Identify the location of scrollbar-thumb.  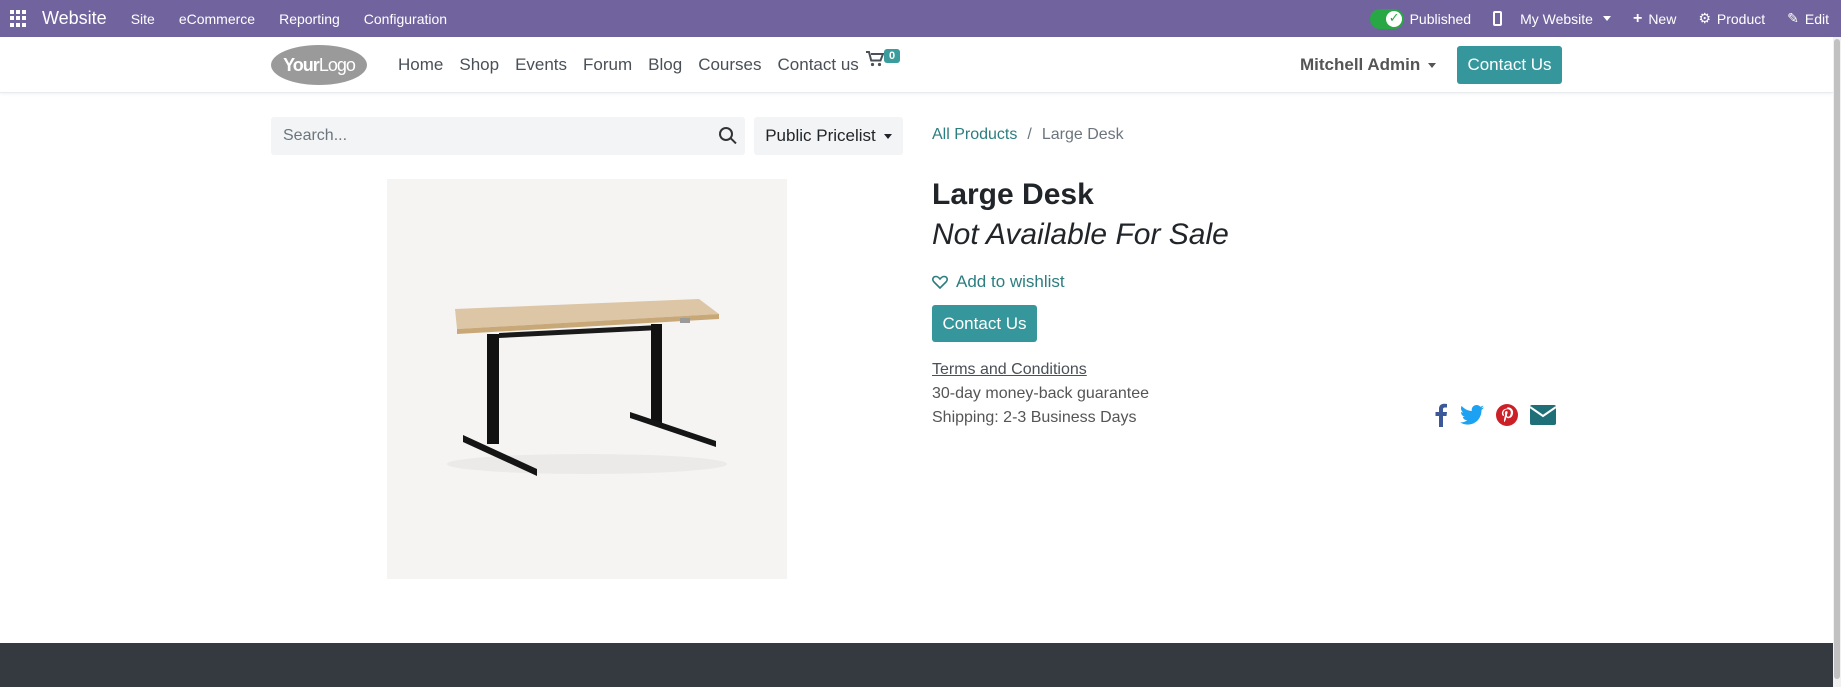
(1837, 359).